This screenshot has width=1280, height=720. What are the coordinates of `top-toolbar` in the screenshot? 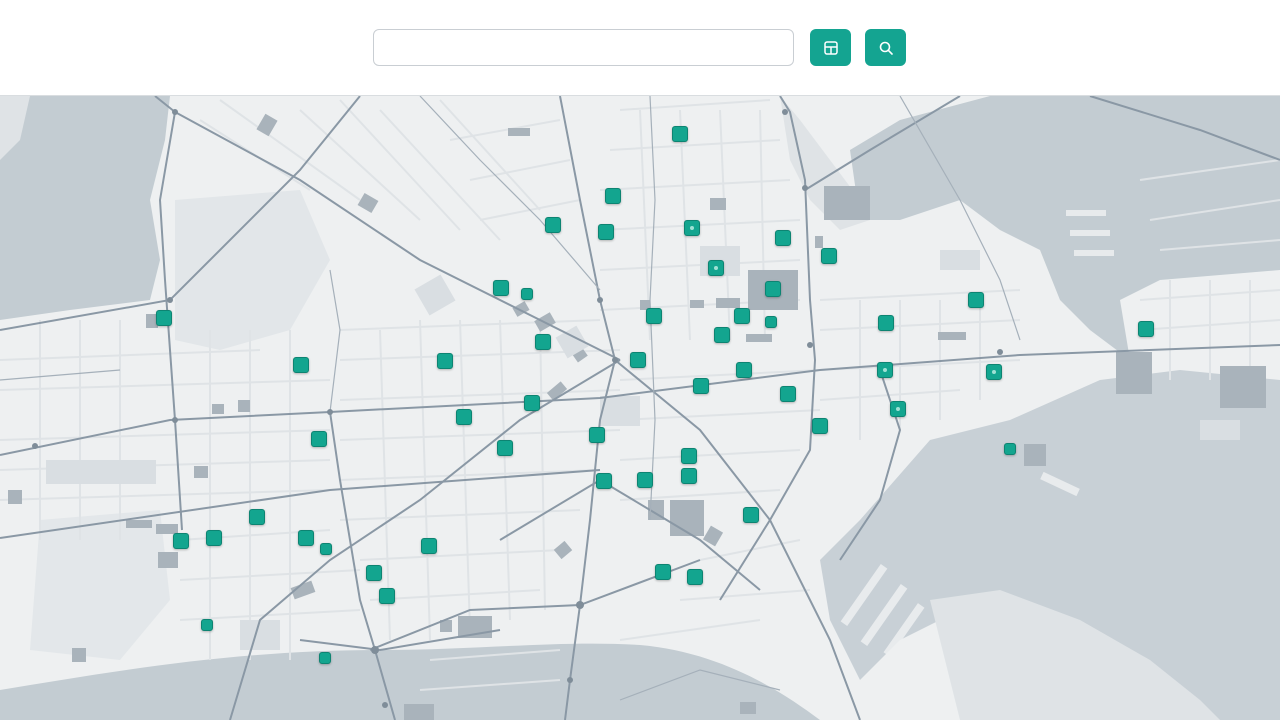 It's located at (640, 48).